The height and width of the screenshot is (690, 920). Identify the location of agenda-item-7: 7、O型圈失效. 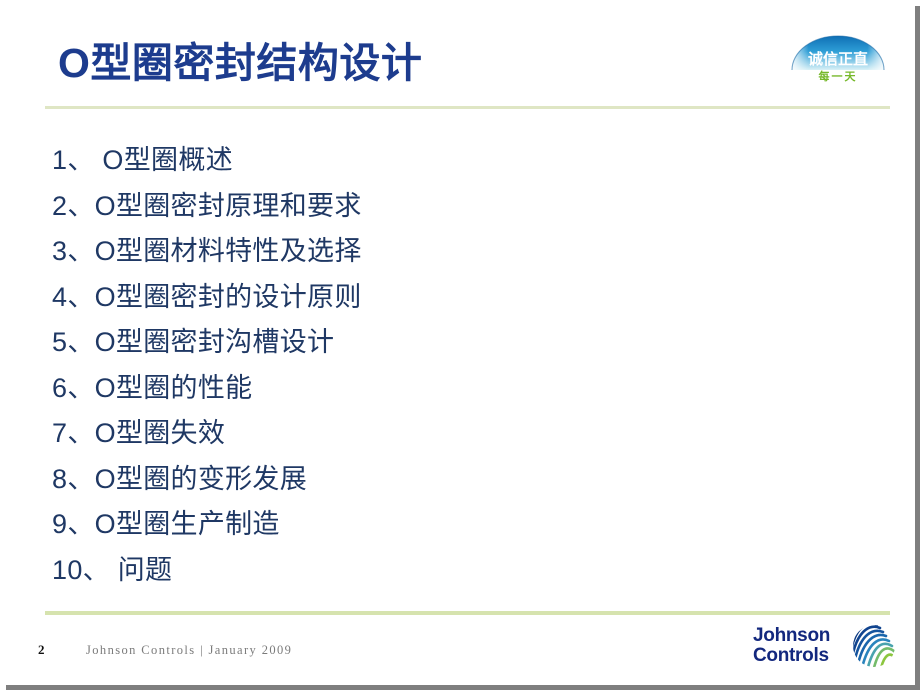
(139, 433).